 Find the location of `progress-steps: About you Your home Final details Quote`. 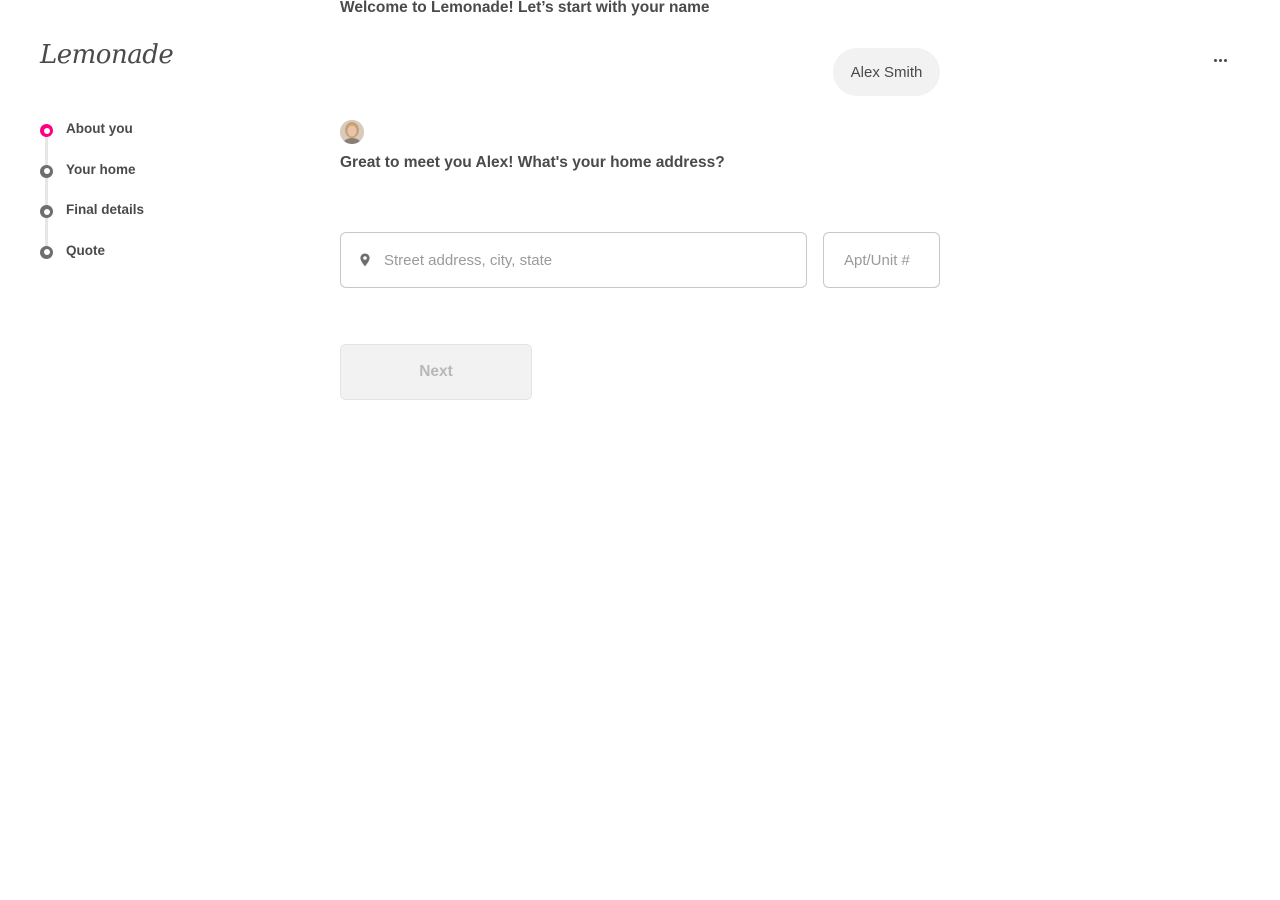

progress-steps: About you Your home Final details Quote is located at coordinates (150, 199).